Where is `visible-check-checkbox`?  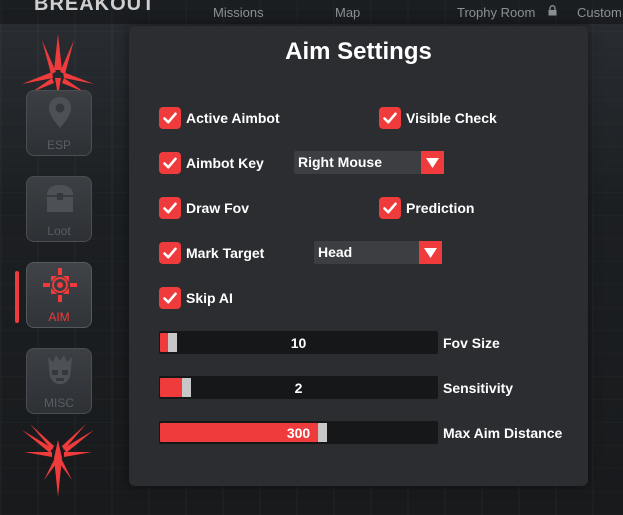
visible-check-checkbox is located at coordinates (390, 118).